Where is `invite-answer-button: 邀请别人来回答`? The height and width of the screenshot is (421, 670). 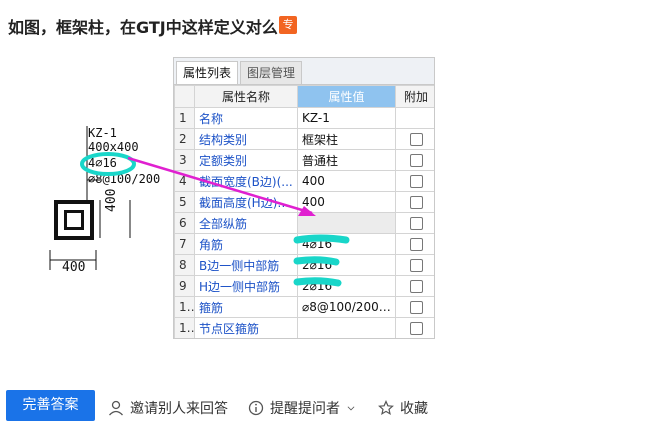 invite-answer-button: 邀请别人来回答 is located at coordinates (168, 408).